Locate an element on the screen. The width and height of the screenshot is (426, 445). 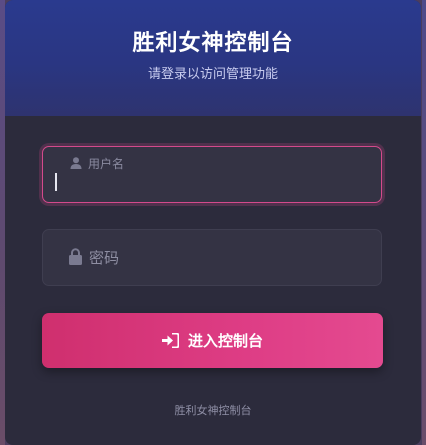
text-cursor is located at coordinates (56, 182).